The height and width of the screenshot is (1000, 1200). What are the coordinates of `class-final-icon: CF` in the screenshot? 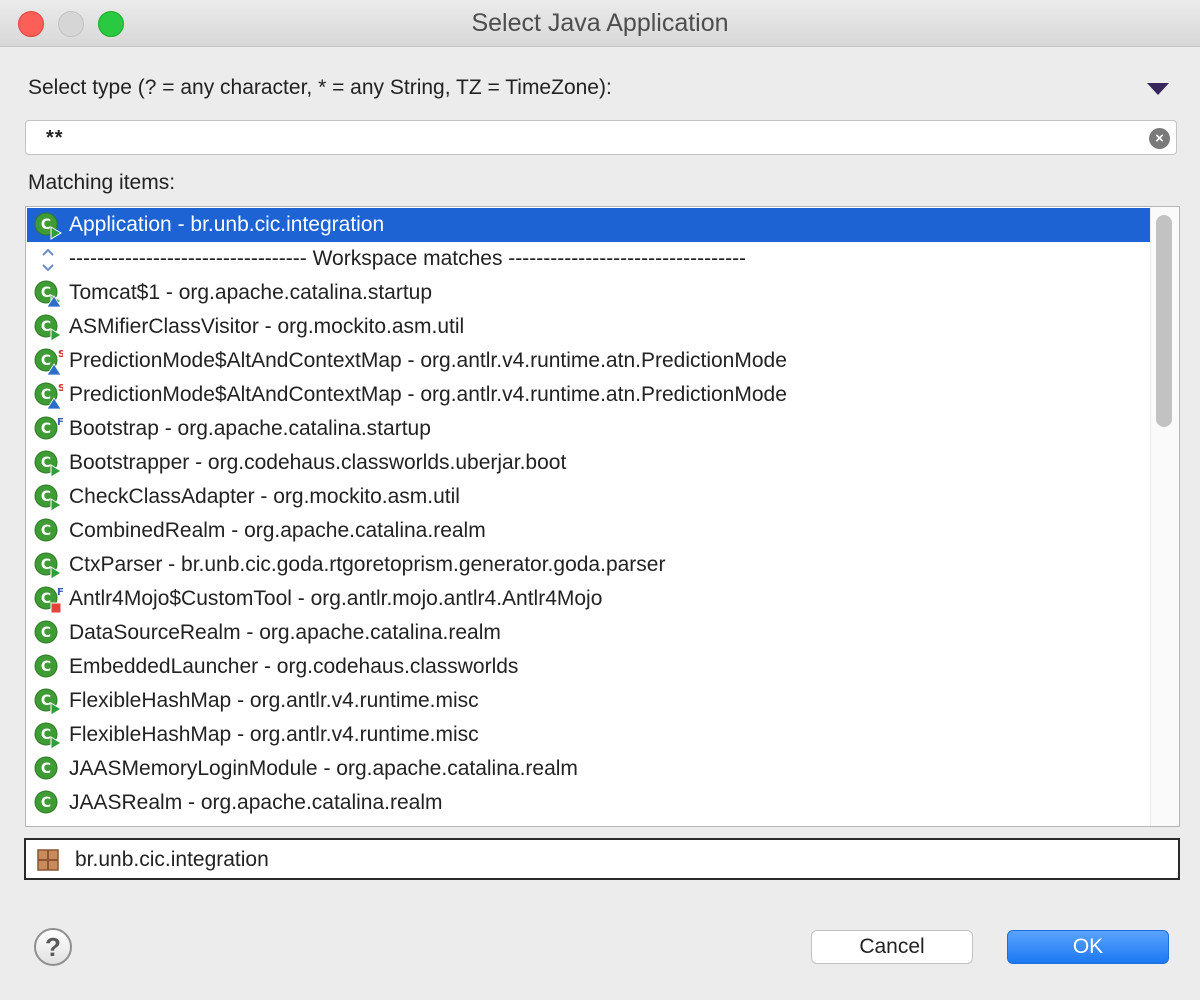 It's located at (48, 430).